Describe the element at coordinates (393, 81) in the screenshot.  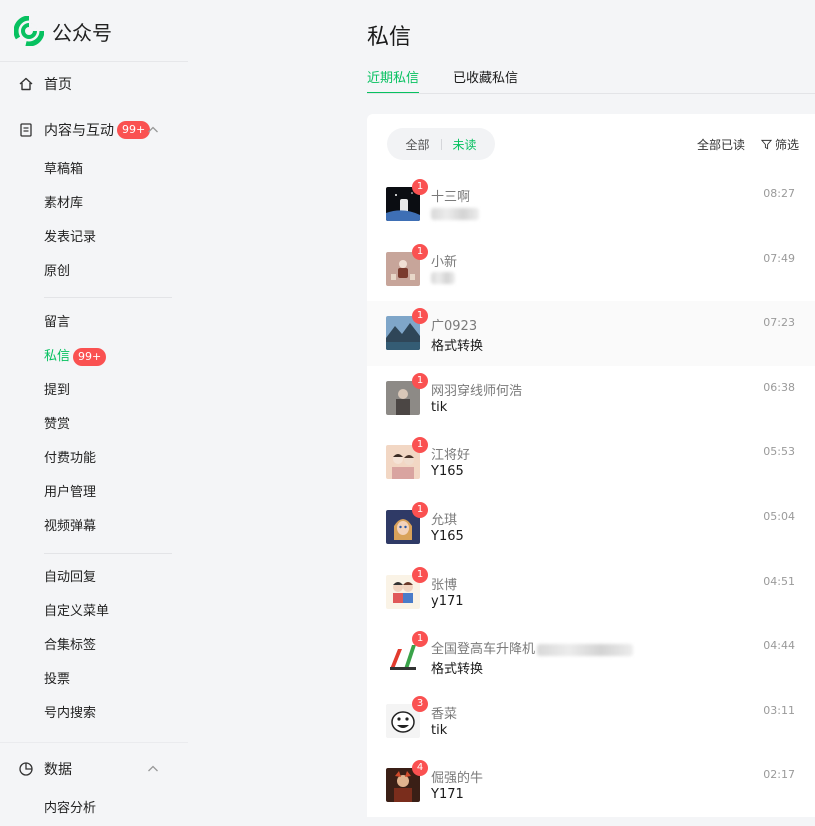
I see `tab-recent-messages: 近期私信` at that location.